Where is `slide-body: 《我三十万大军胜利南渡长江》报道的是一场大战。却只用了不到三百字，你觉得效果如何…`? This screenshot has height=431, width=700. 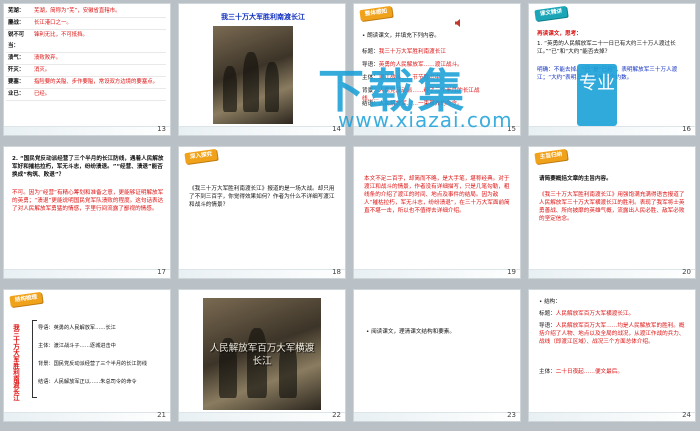 slide-body: 《我三十万大军胜利南渡长江》报道的是一场大战。却只用了不到三百字，你觉得效果如何… is located at coordinates (262, 197).